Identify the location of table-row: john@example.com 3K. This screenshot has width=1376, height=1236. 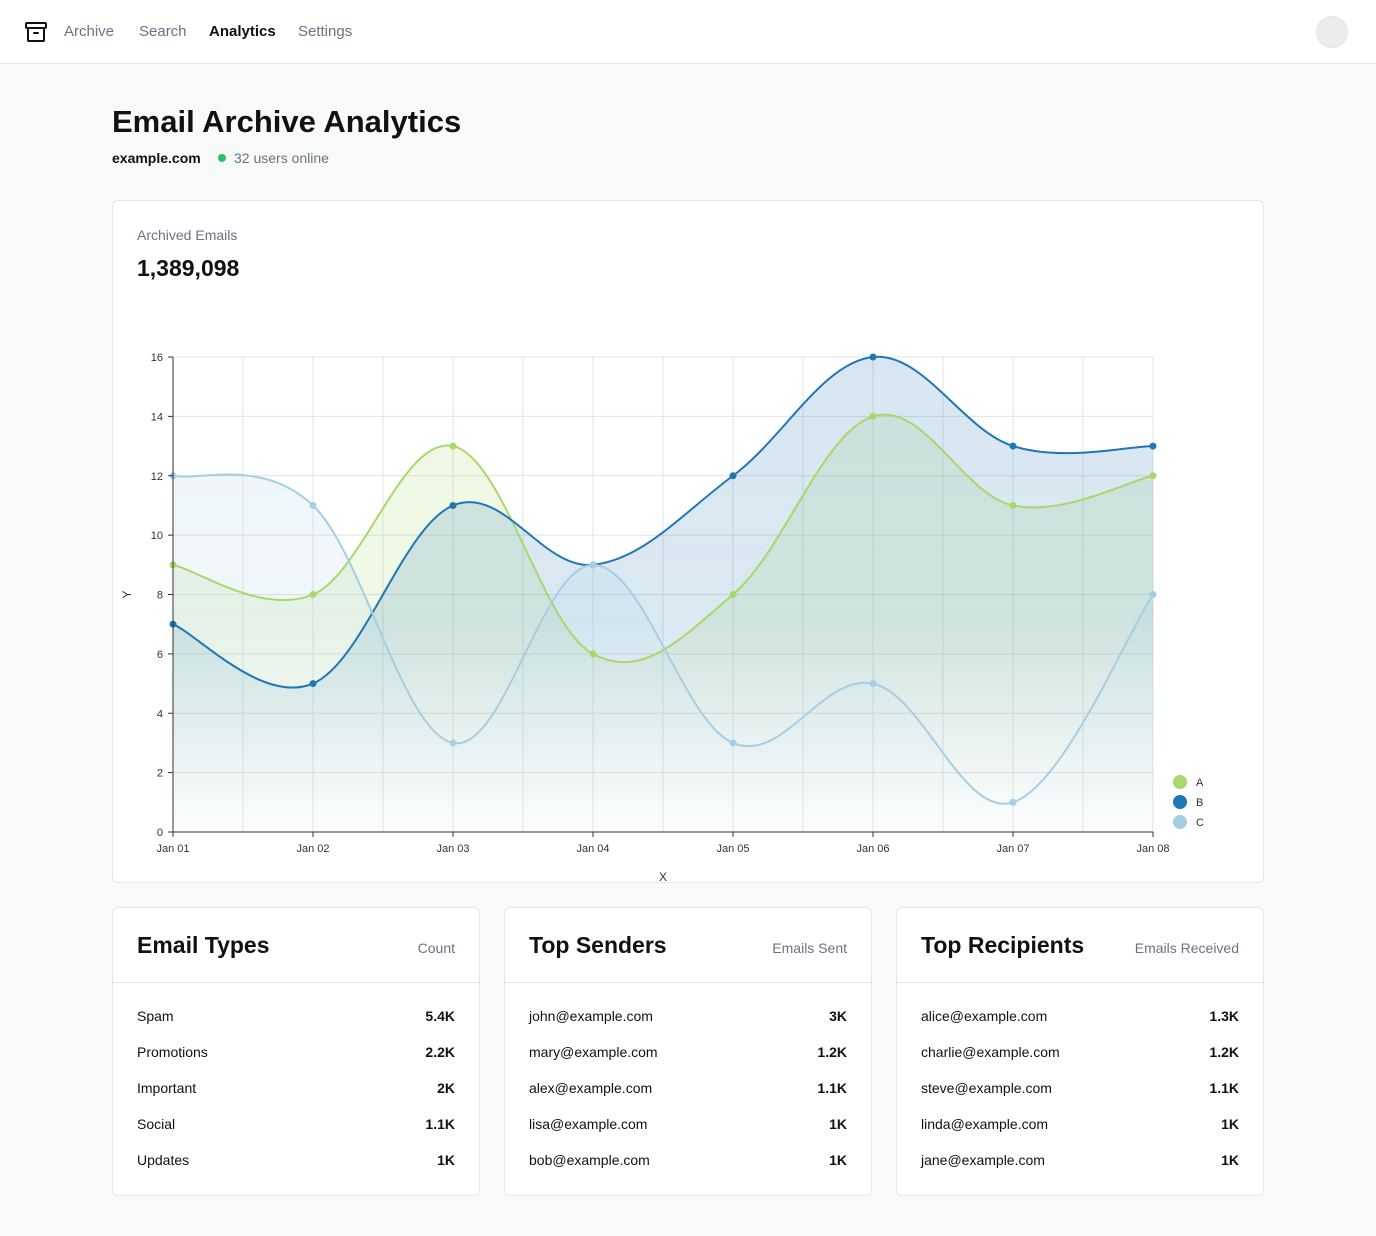
(688, 1024).